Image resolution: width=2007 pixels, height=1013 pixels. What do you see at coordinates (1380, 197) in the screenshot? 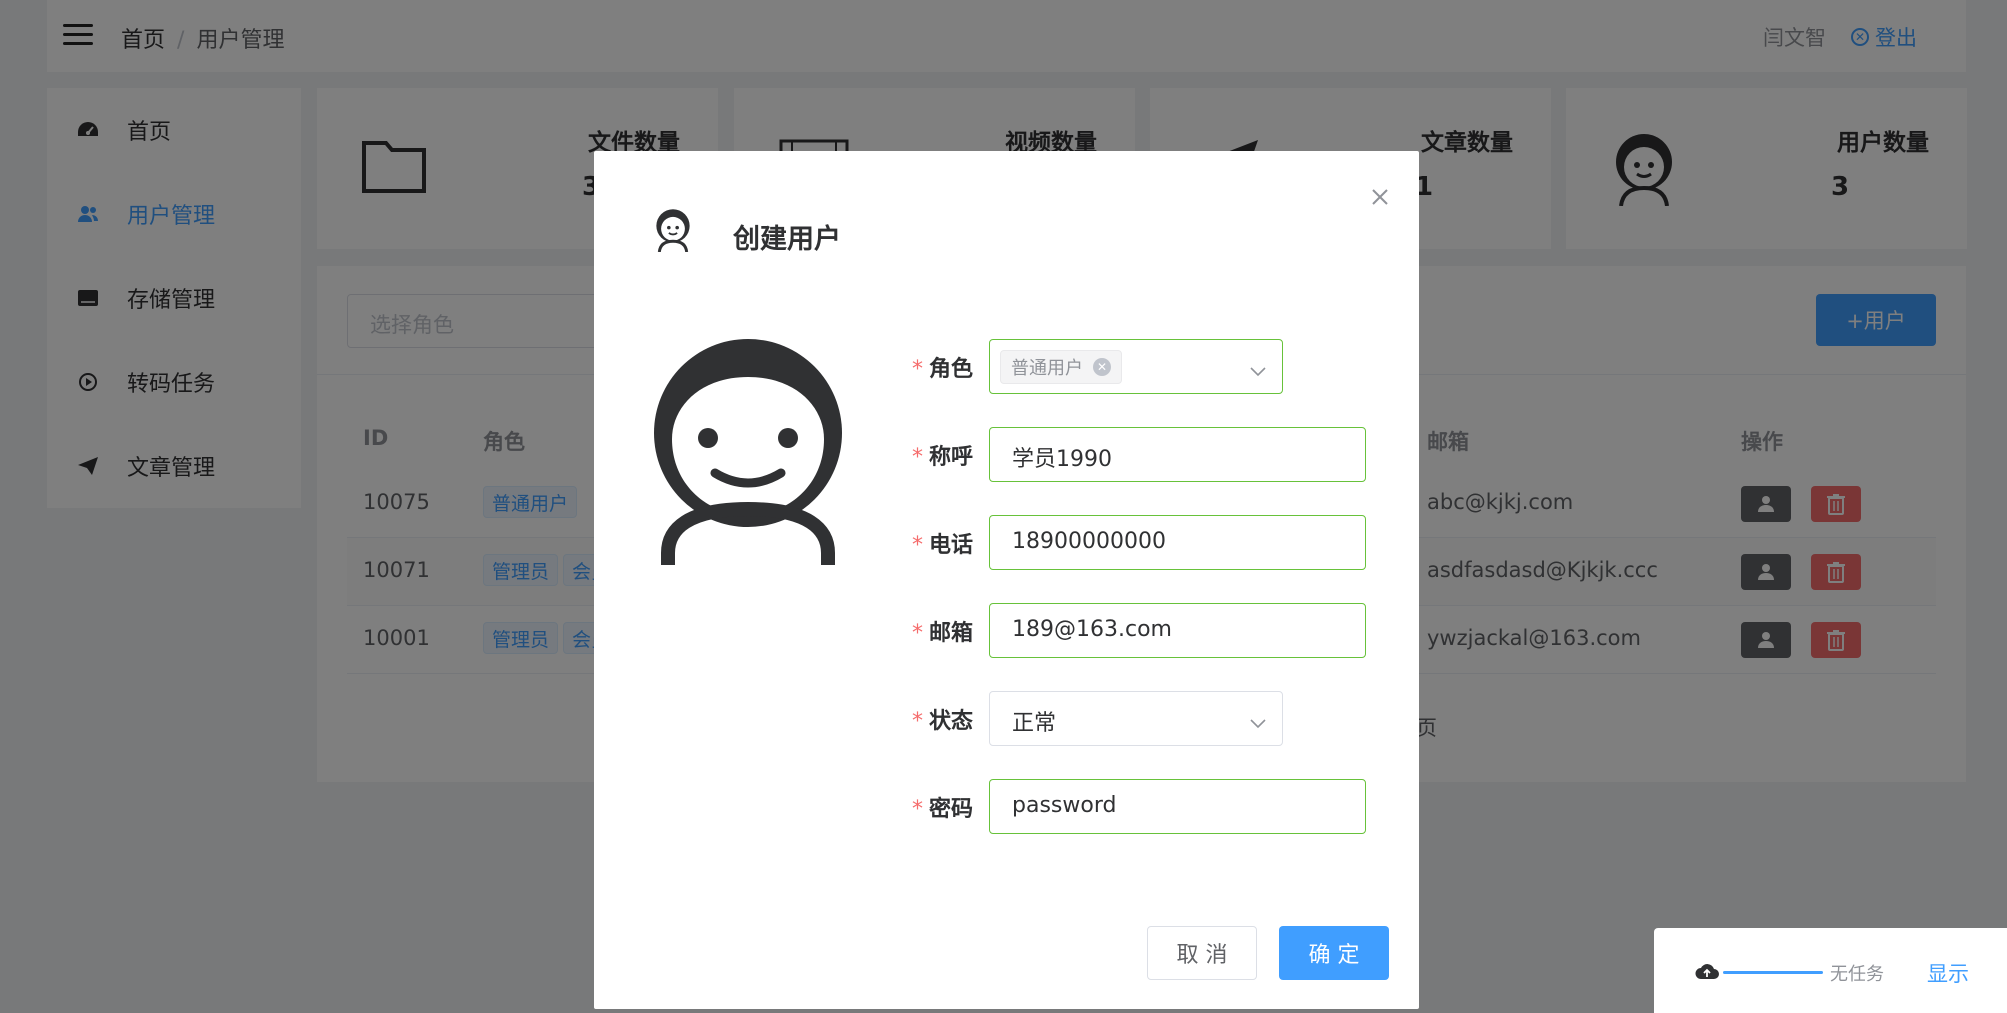
I see `close-icon` at bounding box center [1380, 197].